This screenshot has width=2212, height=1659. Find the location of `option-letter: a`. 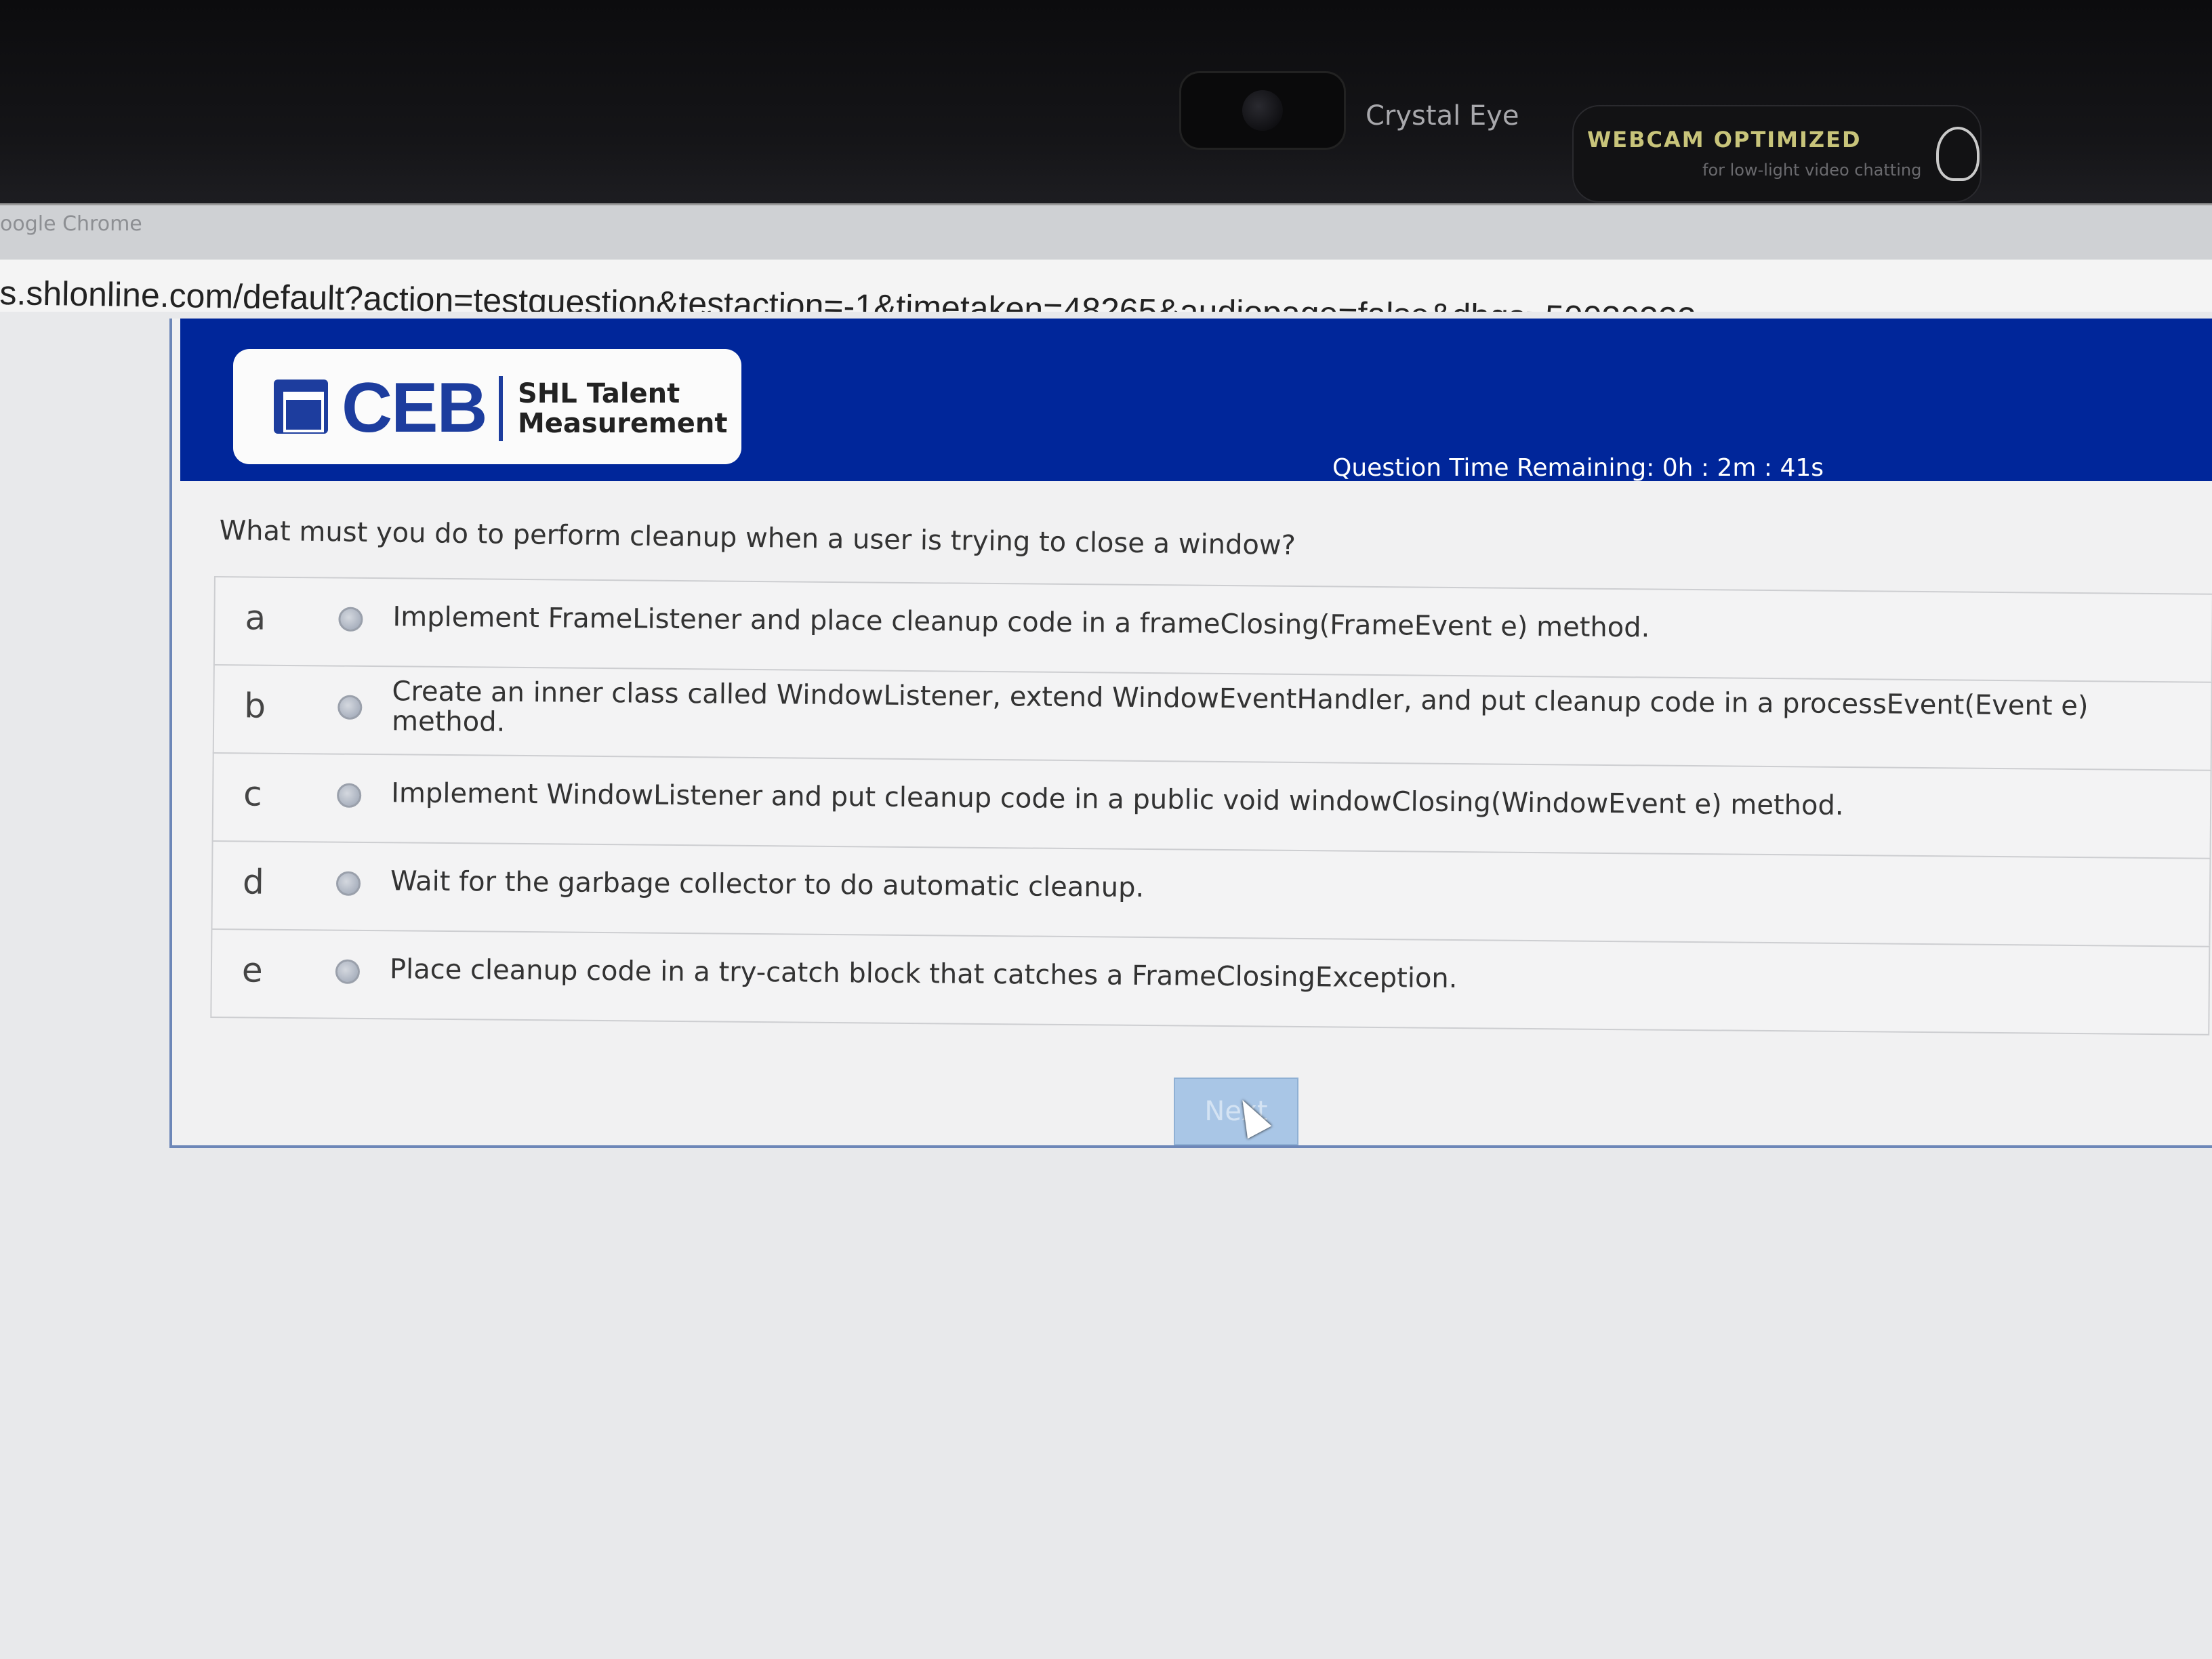

option-letter: a is located at coordinates (255, 618).